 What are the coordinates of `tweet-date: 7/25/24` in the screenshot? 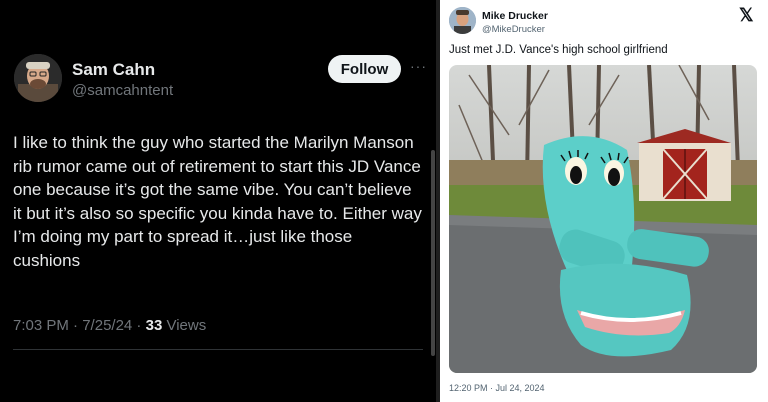 It's located at (107, 325).